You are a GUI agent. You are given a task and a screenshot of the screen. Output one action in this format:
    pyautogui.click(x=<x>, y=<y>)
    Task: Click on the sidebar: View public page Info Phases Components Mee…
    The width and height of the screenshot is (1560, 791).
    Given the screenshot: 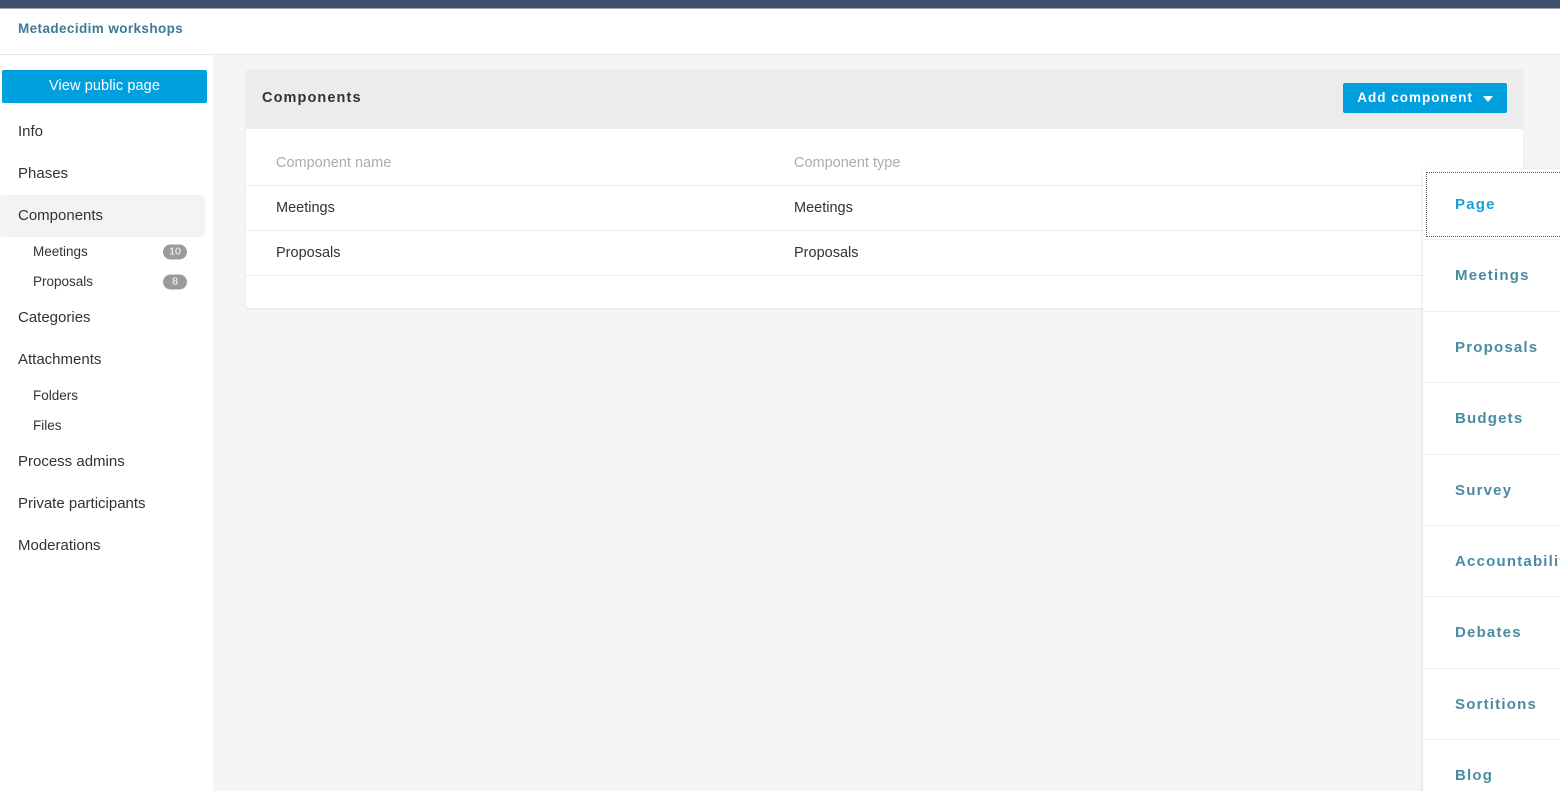 What is the action you would take?
    pyautogui.click(x=106, y=423)
    